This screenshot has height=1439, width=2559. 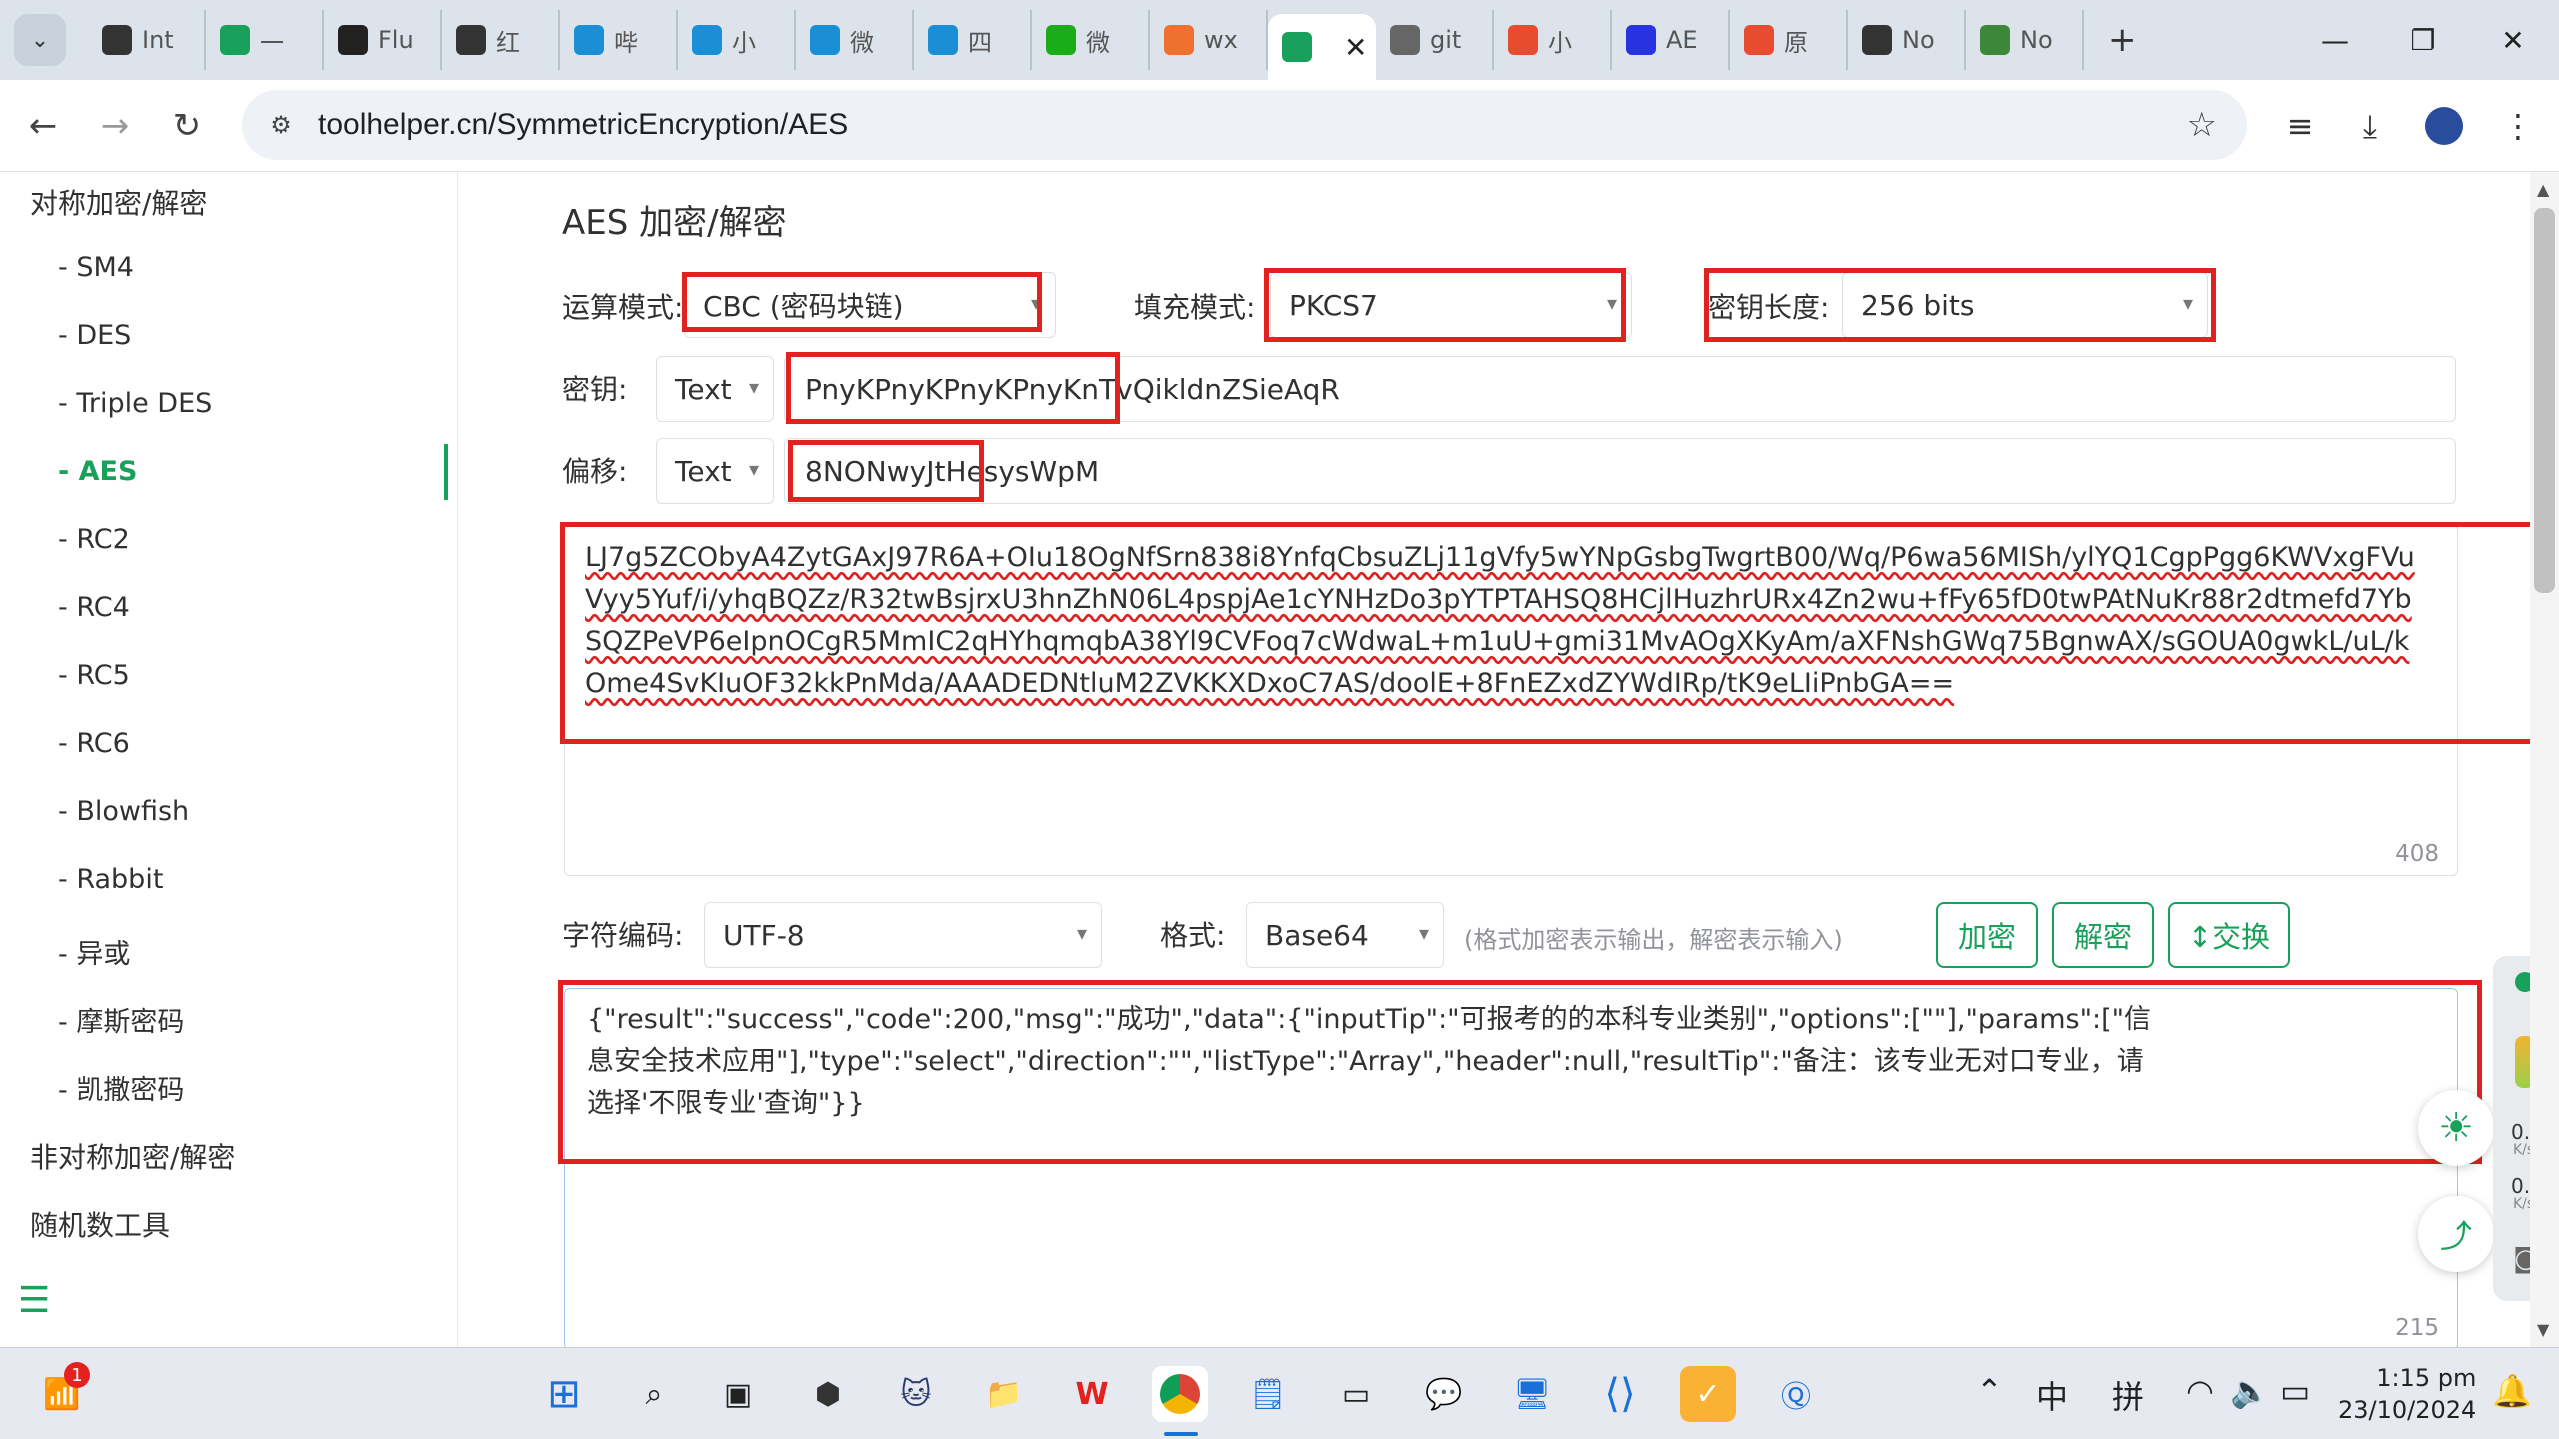 What do you see at coordinates (903, 935) in the screenshot?
I see `charset-select: UTF-8 ▾` at bounding box center [903, 935].